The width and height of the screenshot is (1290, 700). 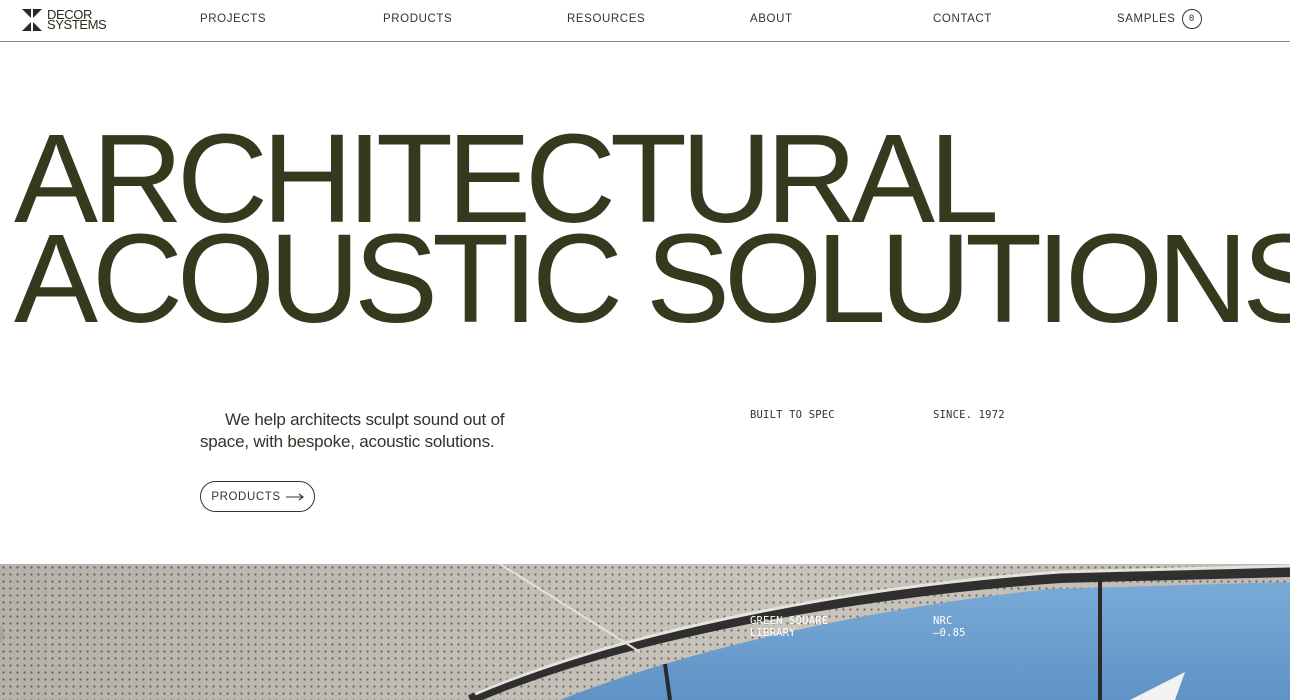 What do you see at coordinates (771, 19) in the screenshot?
I see `nav-about: ABOUT` at bounding box center [771, 19].